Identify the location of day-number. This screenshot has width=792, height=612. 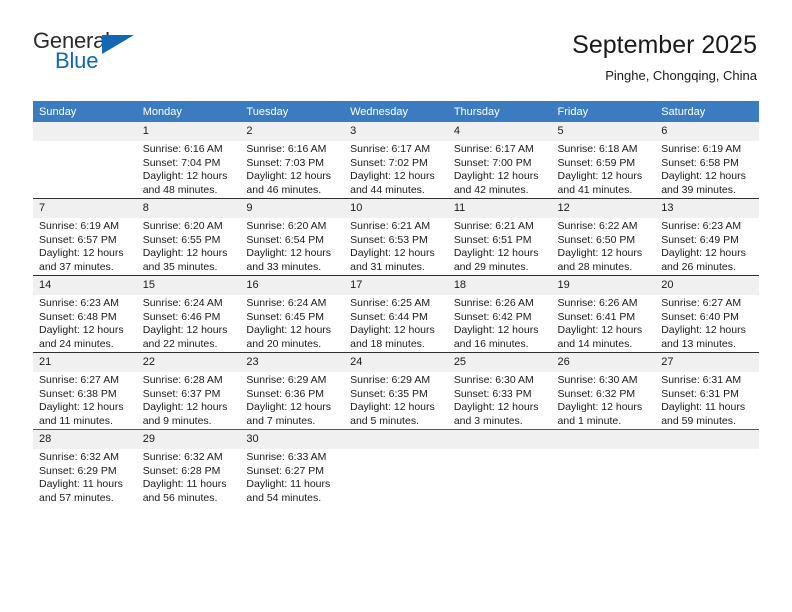
(85, 131).